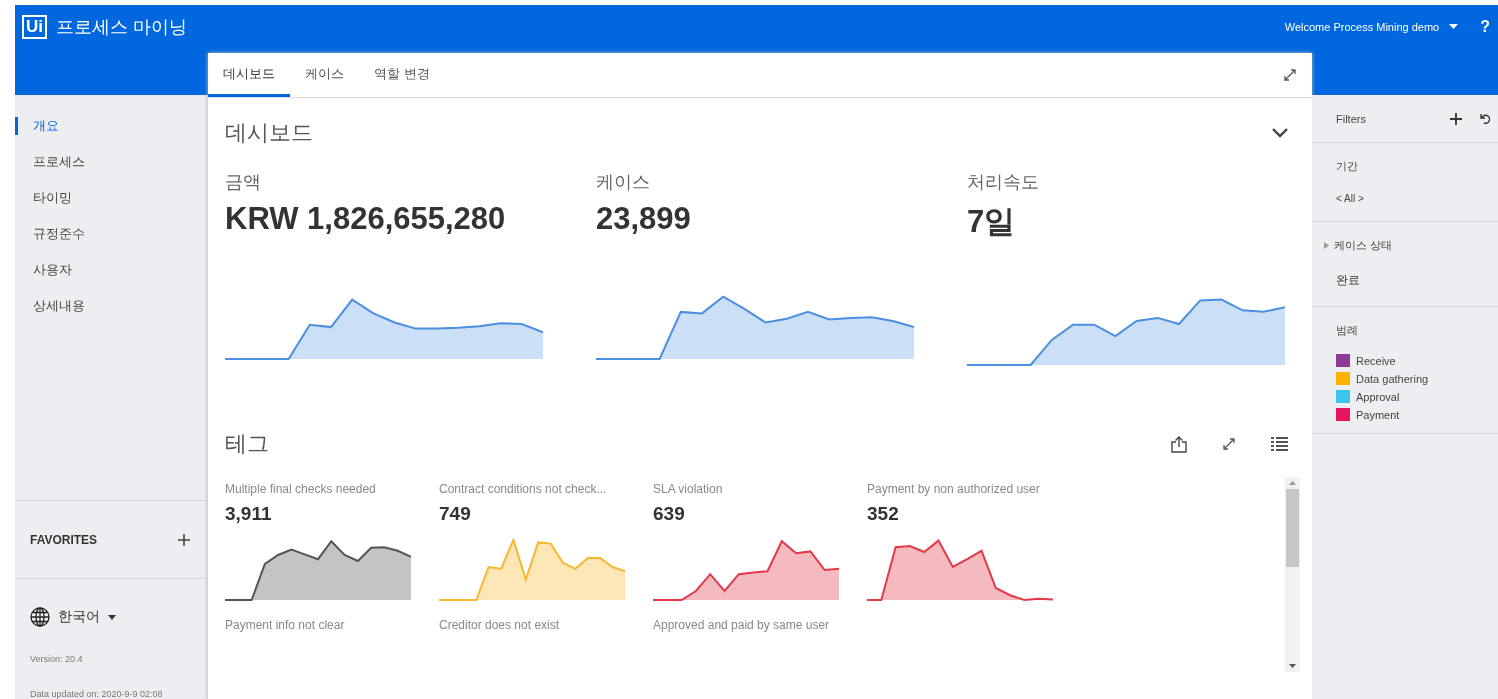 The height and width of the screenshot is (699, 1498). I want to click on user-menu: Welcome Process Mining demo, so click(1371, 26).